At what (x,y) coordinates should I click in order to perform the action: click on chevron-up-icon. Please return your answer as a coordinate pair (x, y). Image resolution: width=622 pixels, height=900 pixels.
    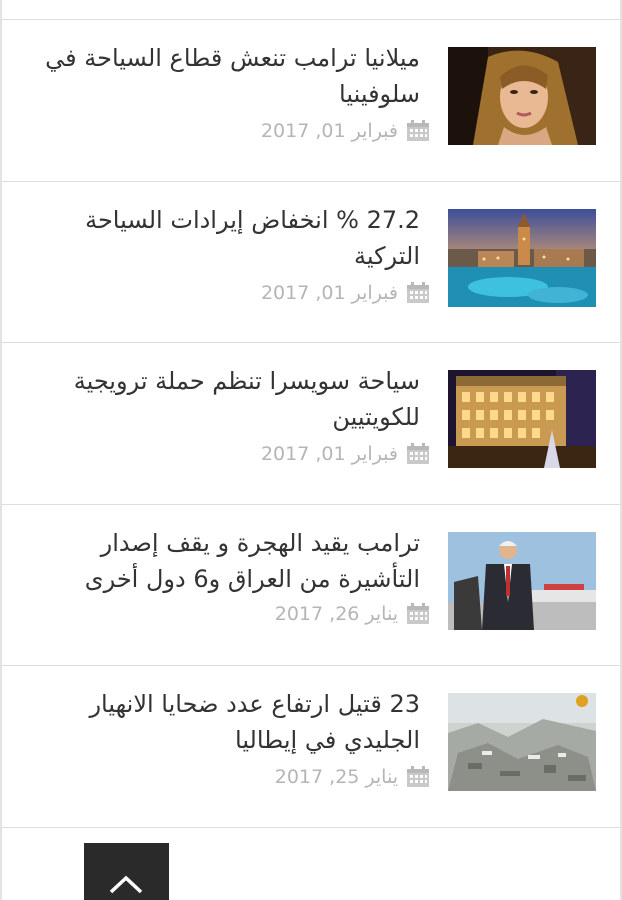
    Looking at the image, I should click on (126, 884).